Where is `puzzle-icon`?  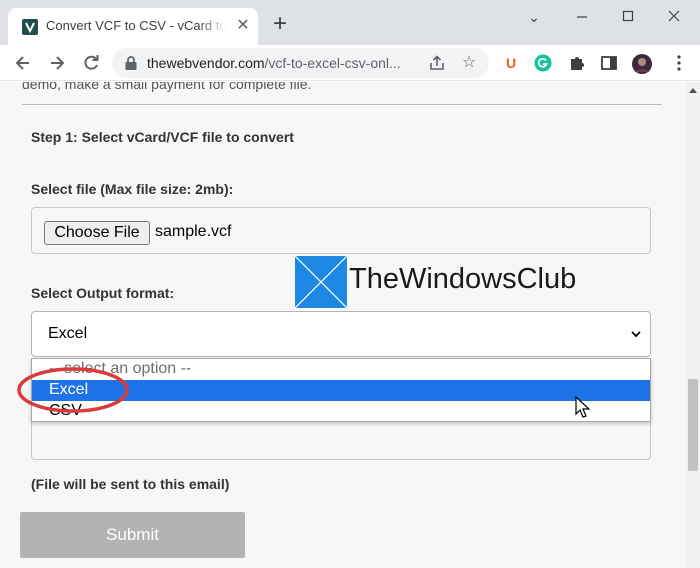
puzzle-icon is located at coordinates (577, 63).